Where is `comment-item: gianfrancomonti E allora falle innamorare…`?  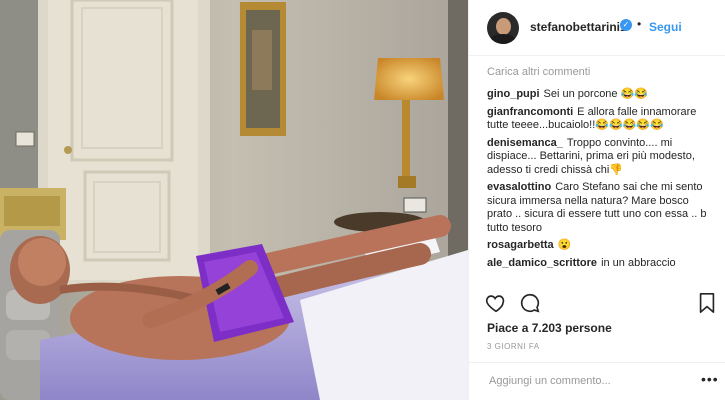
comment-item: gianfrancomonti E allora falle innamorare… is located at coordinates (600, 119).